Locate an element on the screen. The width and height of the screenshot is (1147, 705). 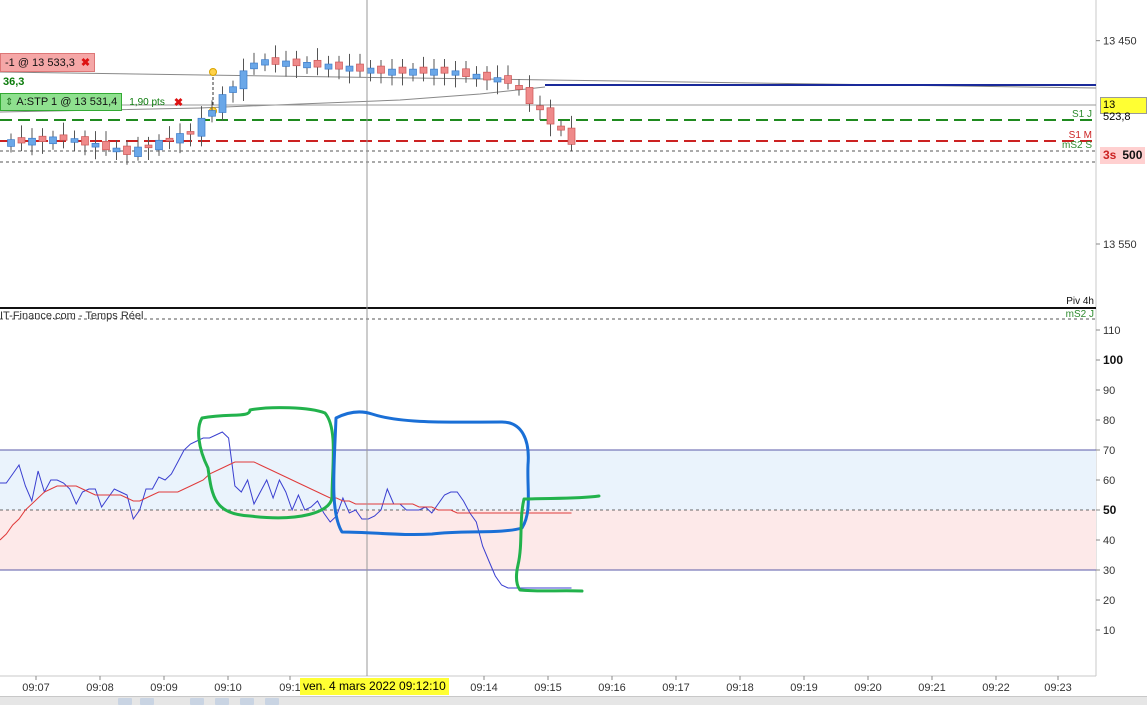
stop-order-main: ⇕ A:STP 1 @ 13 531,4 is located at coordinates (61, 102).